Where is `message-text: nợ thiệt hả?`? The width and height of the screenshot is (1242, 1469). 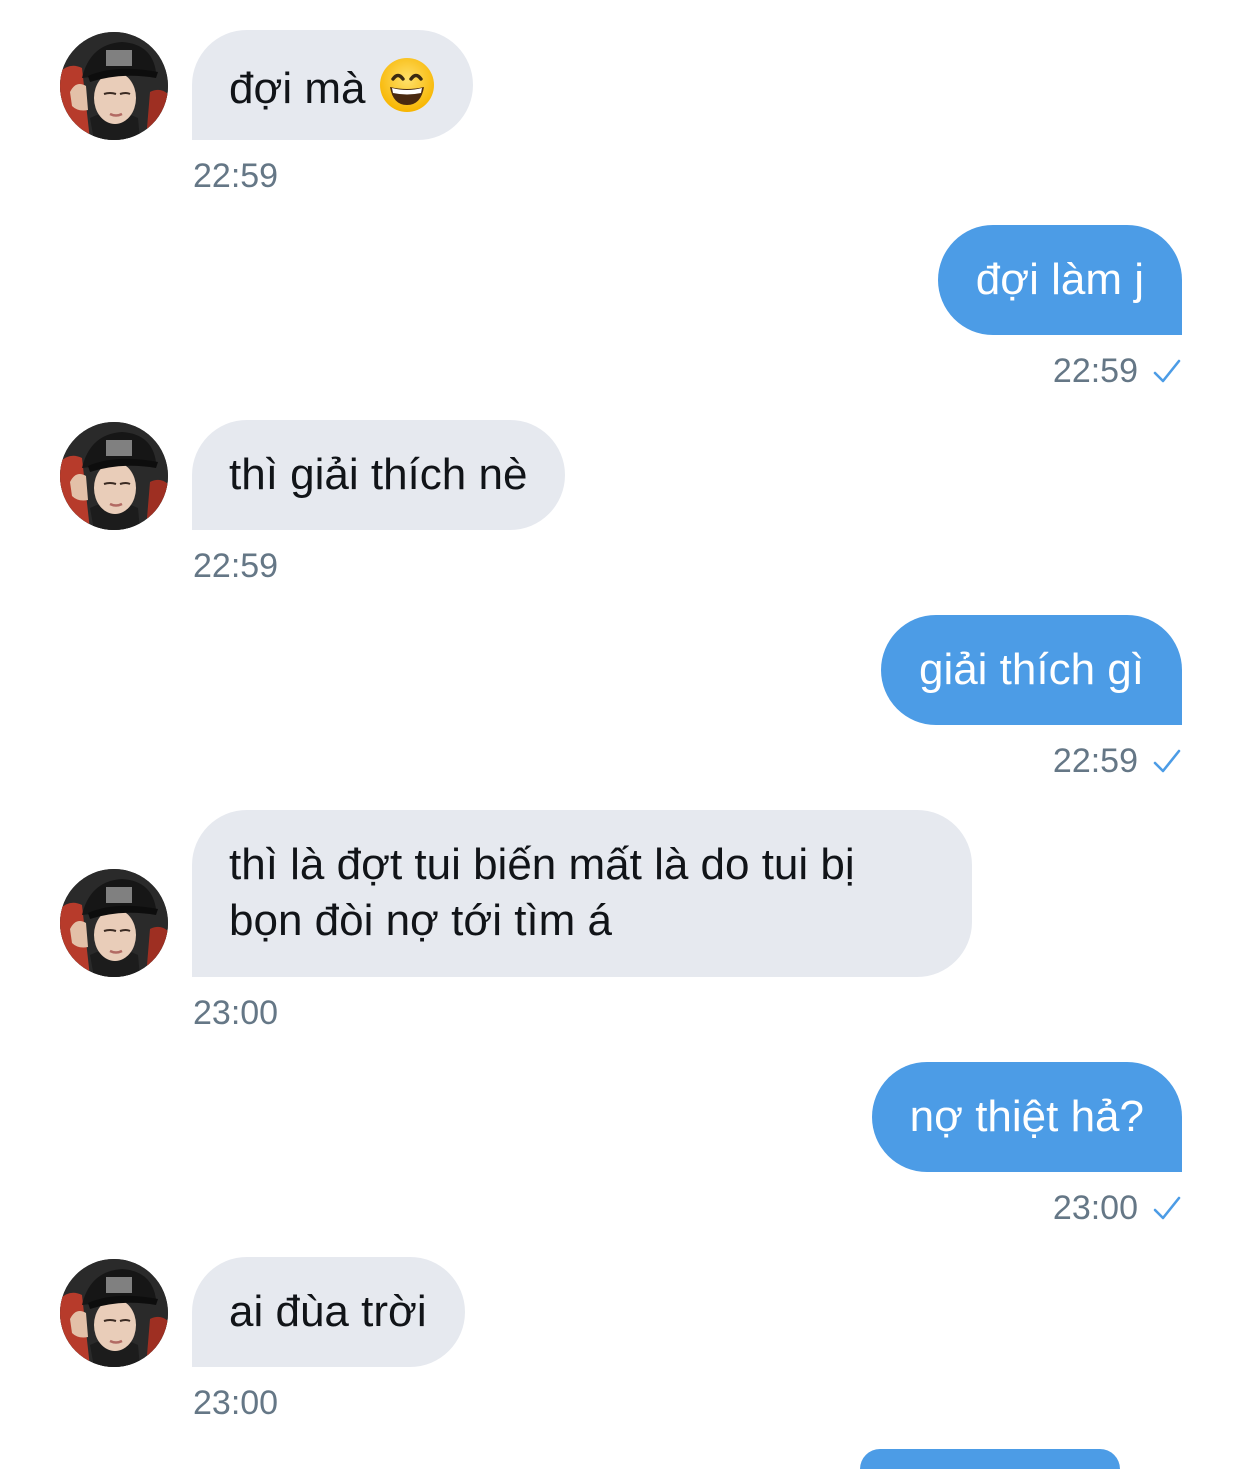 message-text: nợ thiệt hả? is located at coordinates (1026, 1116).